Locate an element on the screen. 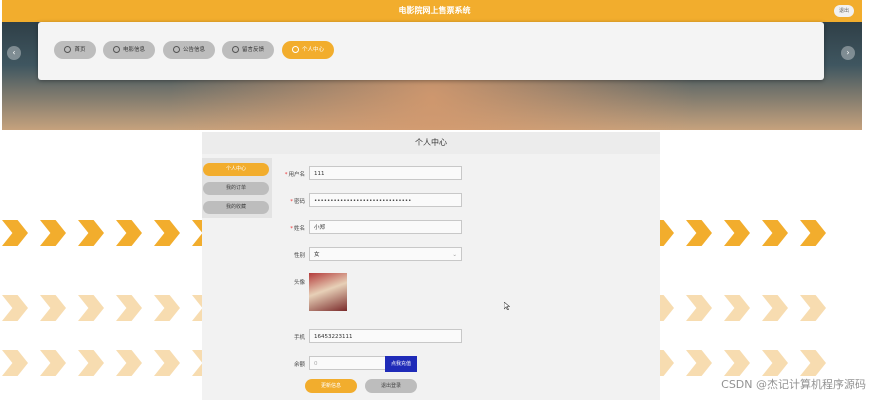  balance-input: 0 is located at coordinates (347, 363).